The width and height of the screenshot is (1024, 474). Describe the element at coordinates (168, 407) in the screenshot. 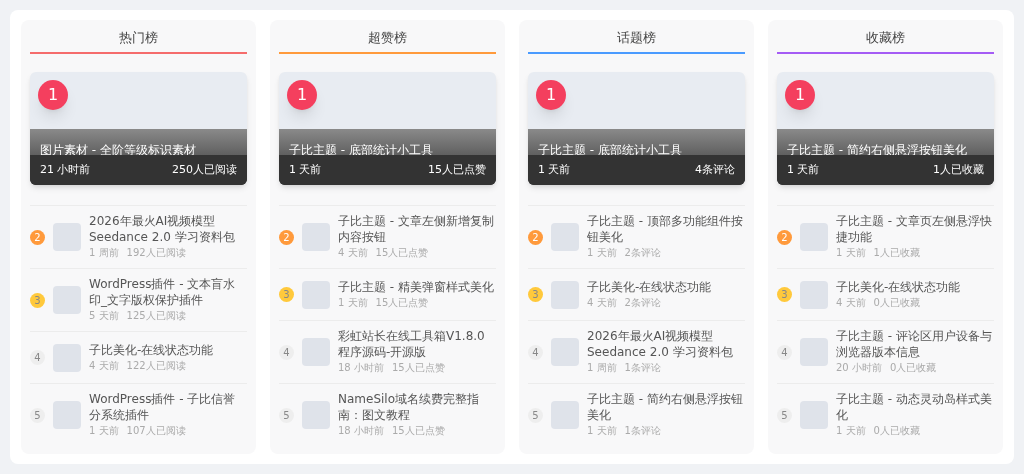

I see `post-title: WordPress插件 - 子比信誉分系统插件` at that location.